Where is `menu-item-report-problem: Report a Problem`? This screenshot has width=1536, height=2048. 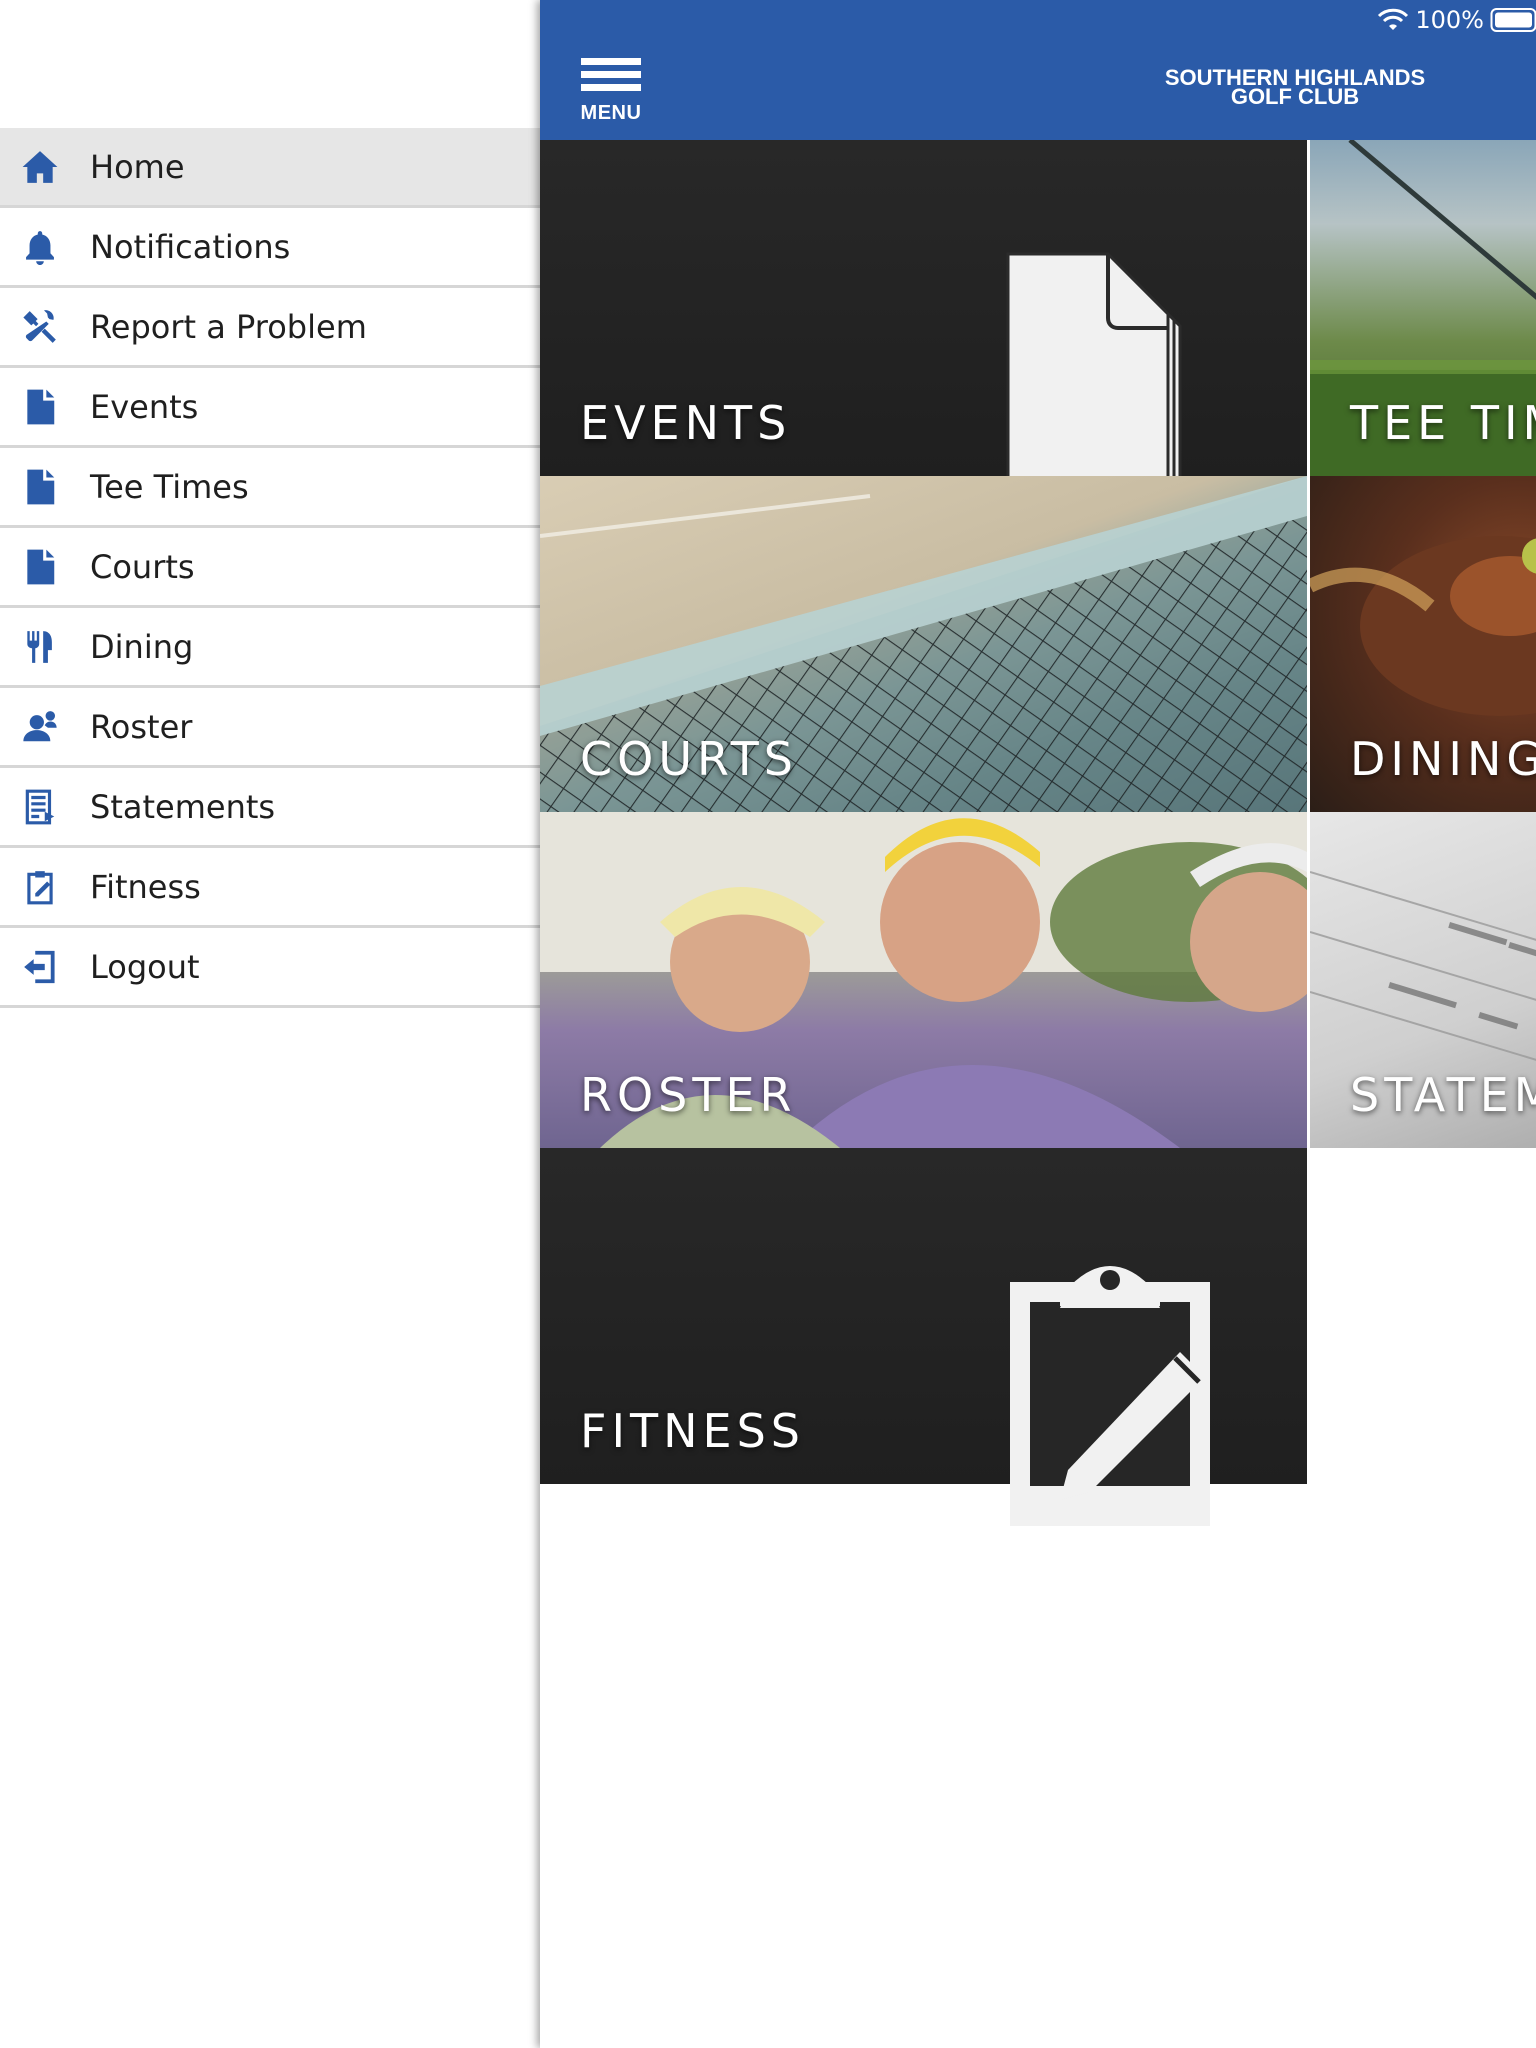
menu-item-report-problem: Report a Problem is located at coordinates (270, 328).